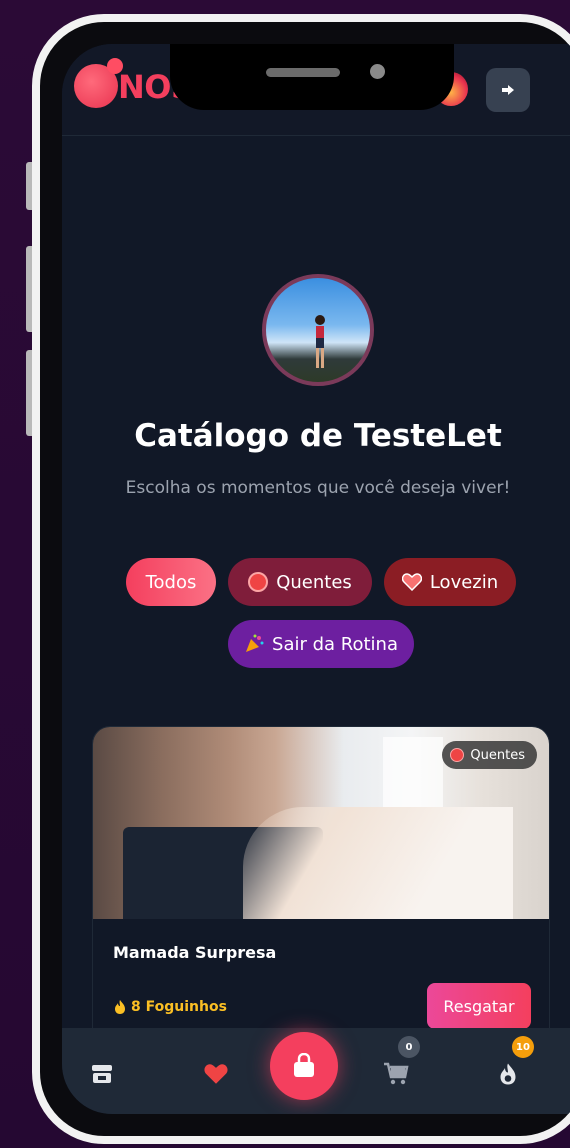 The height and width of the screenshot is (1148, 570). I want to click on store-icon, so click(102, 1074).